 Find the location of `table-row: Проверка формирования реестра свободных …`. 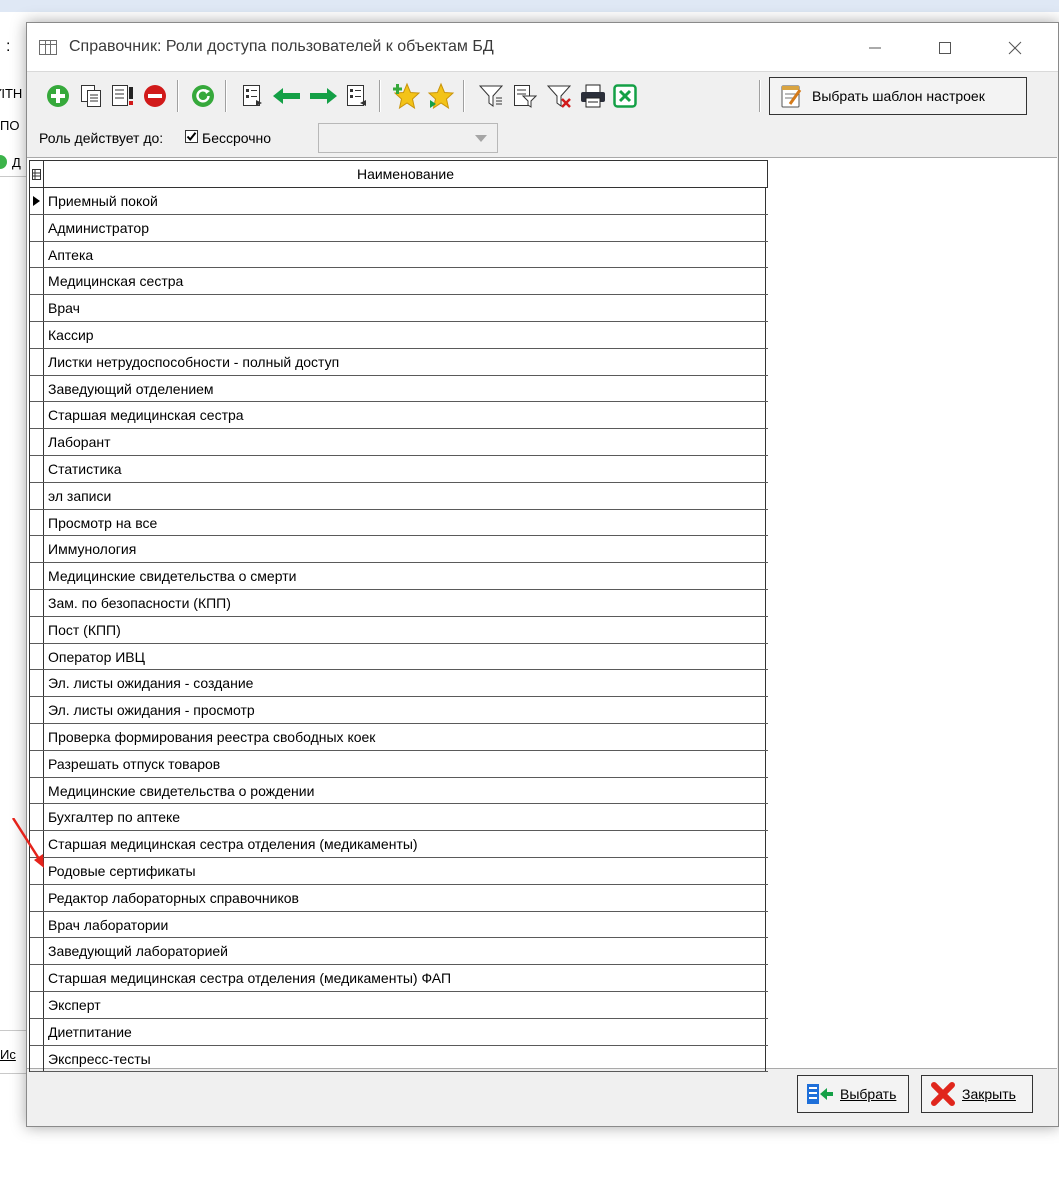

table-row: Проверка формирования реестра свободных … is located at coordinates (399, 737).